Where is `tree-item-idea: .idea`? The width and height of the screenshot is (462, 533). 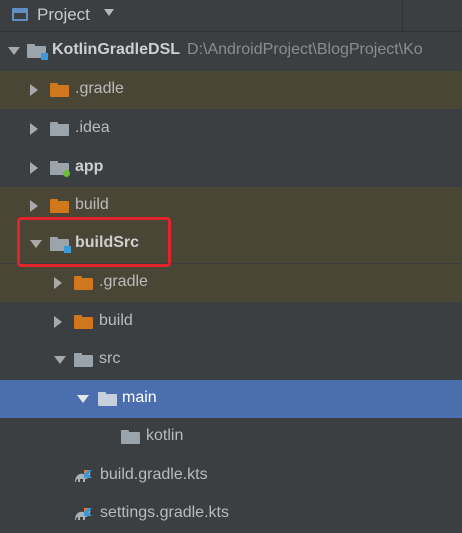
tree-item-idea: .idea is located at coordinates (231, 129).